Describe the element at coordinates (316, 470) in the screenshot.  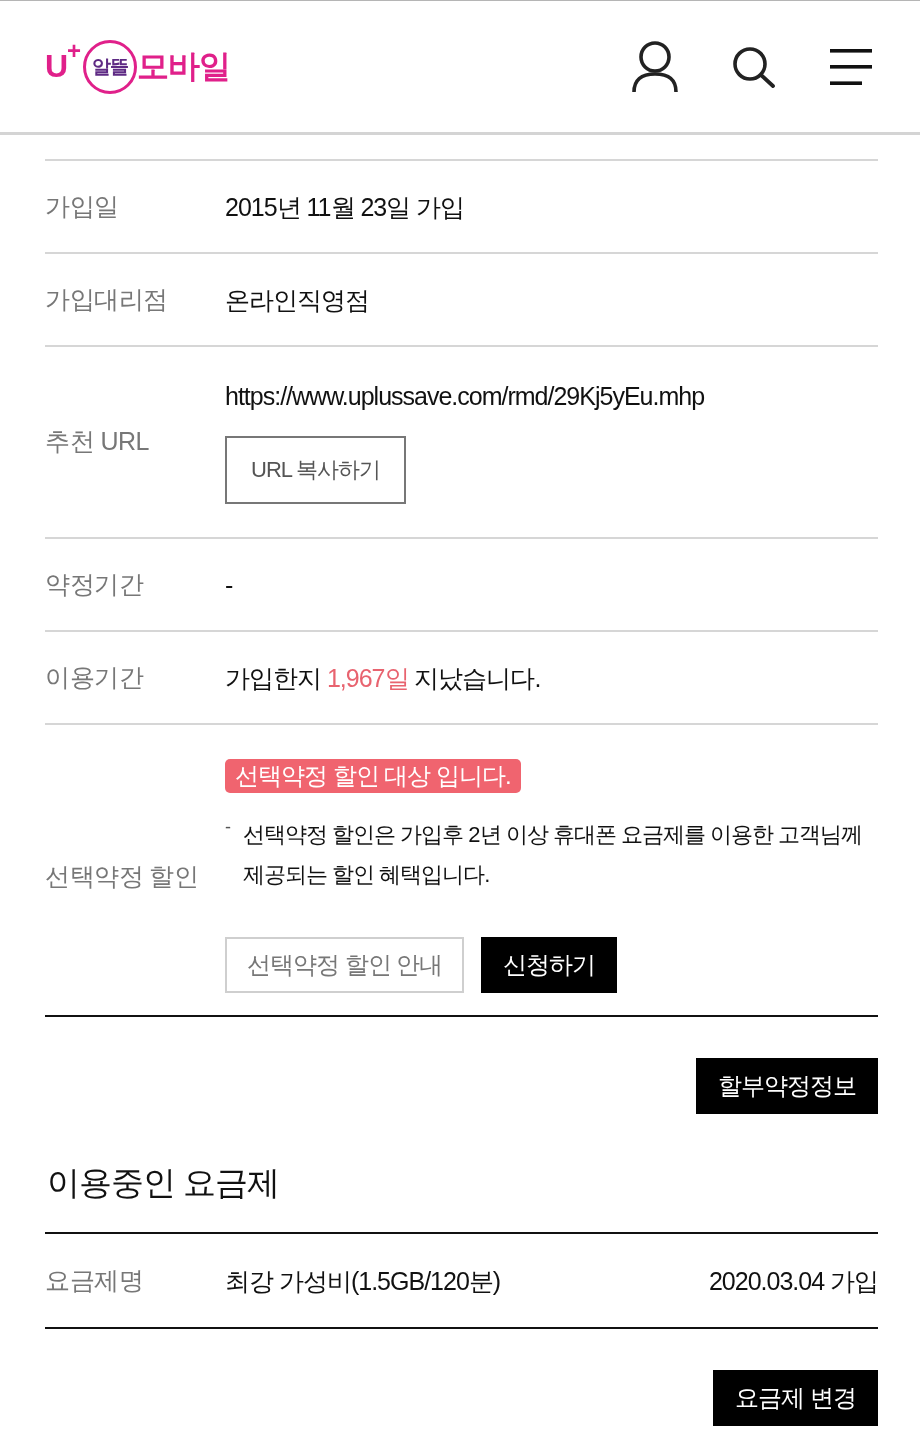
I see `copy-url-button: URL 복사하기` at that location.